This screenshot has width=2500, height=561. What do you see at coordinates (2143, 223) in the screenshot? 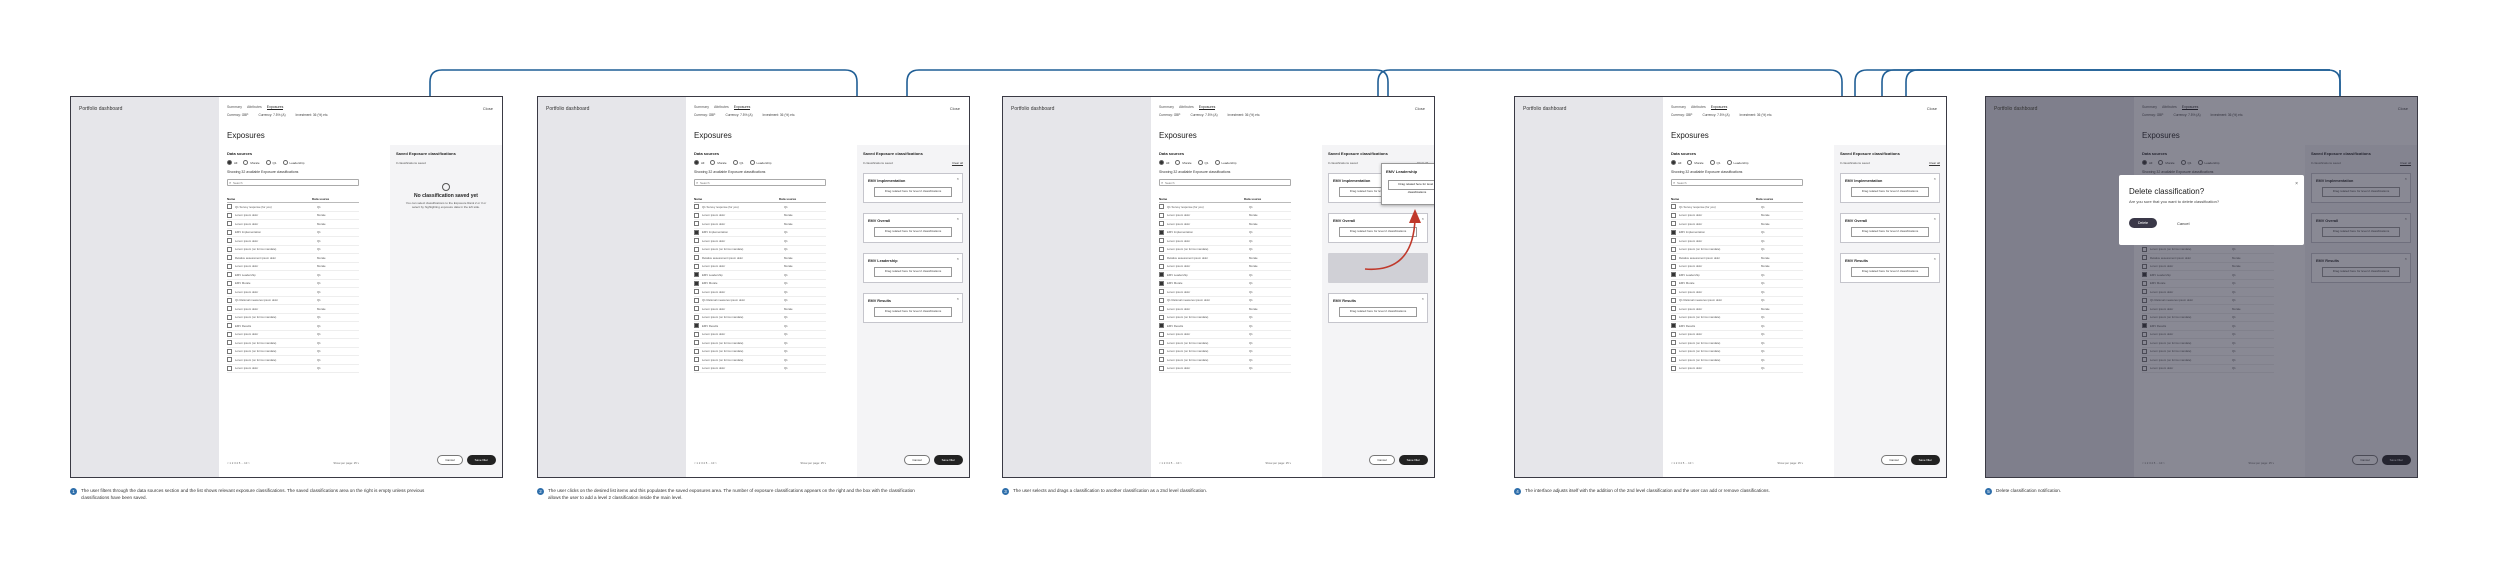
I see `delete-button: Delete` at bounding box center [2143, 223].